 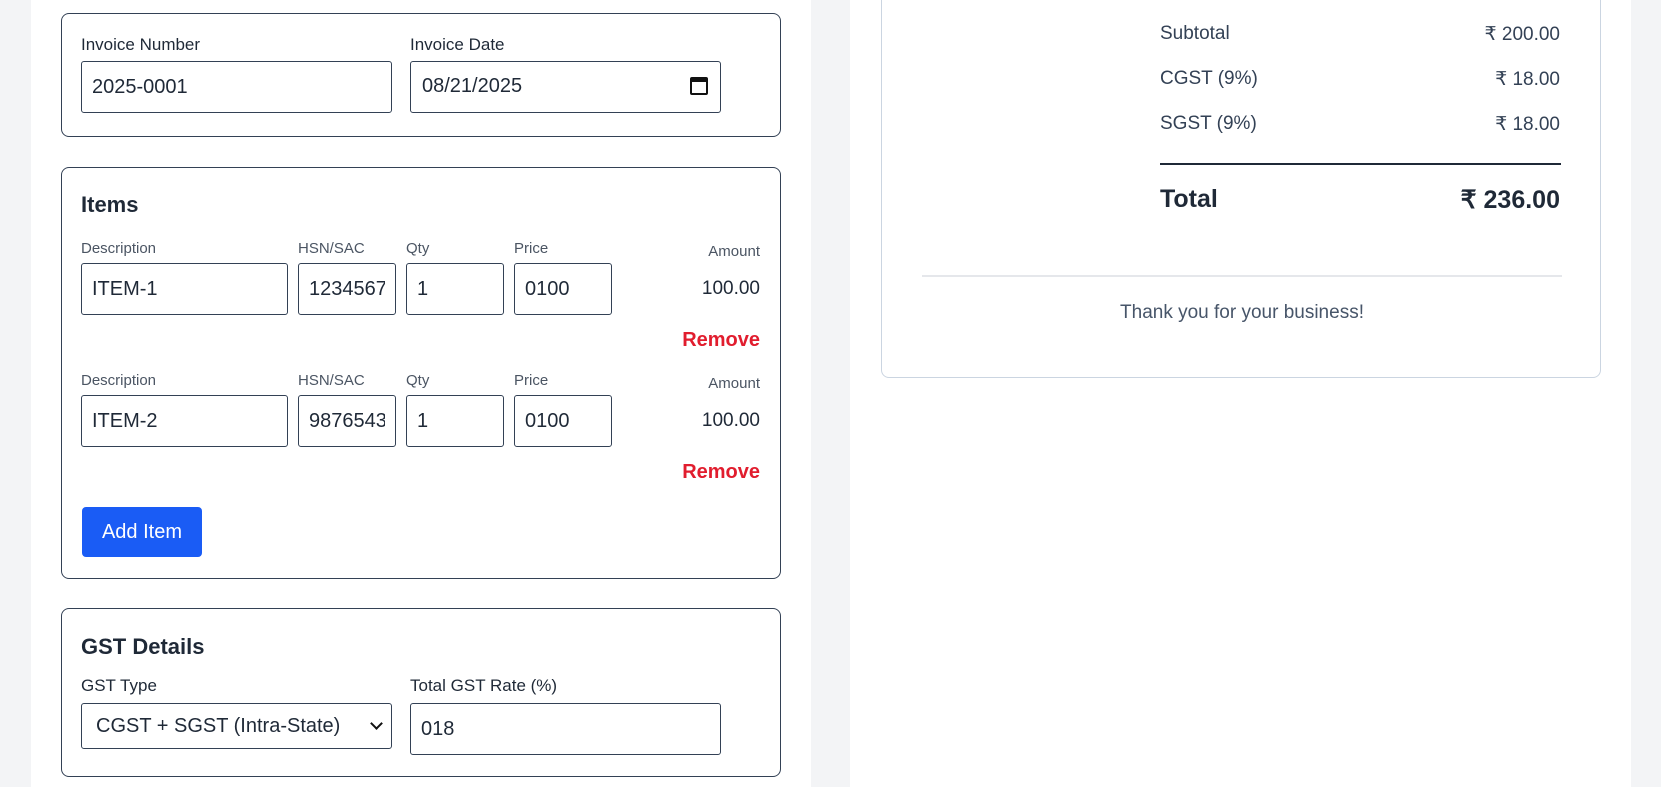 I want to click on gst-type-select: CGST + SGST (Intra-State), so click(x=236, y=726).